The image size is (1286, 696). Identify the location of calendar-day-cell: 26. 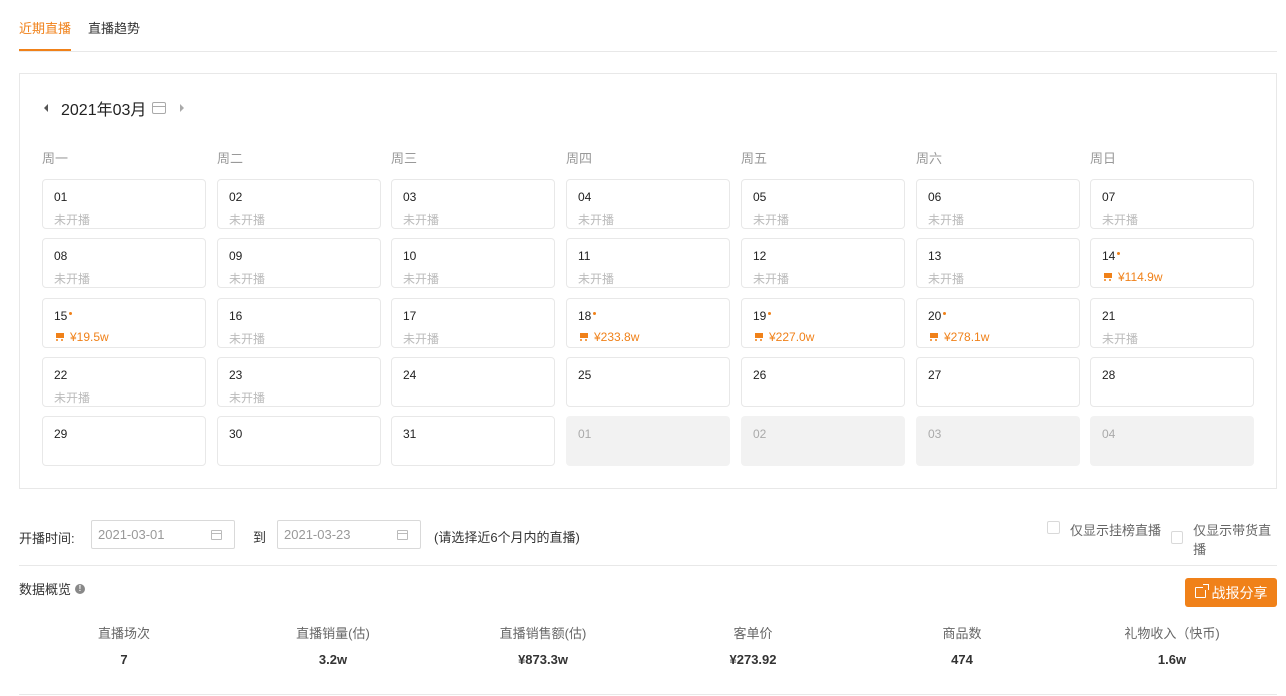
(823, 382).